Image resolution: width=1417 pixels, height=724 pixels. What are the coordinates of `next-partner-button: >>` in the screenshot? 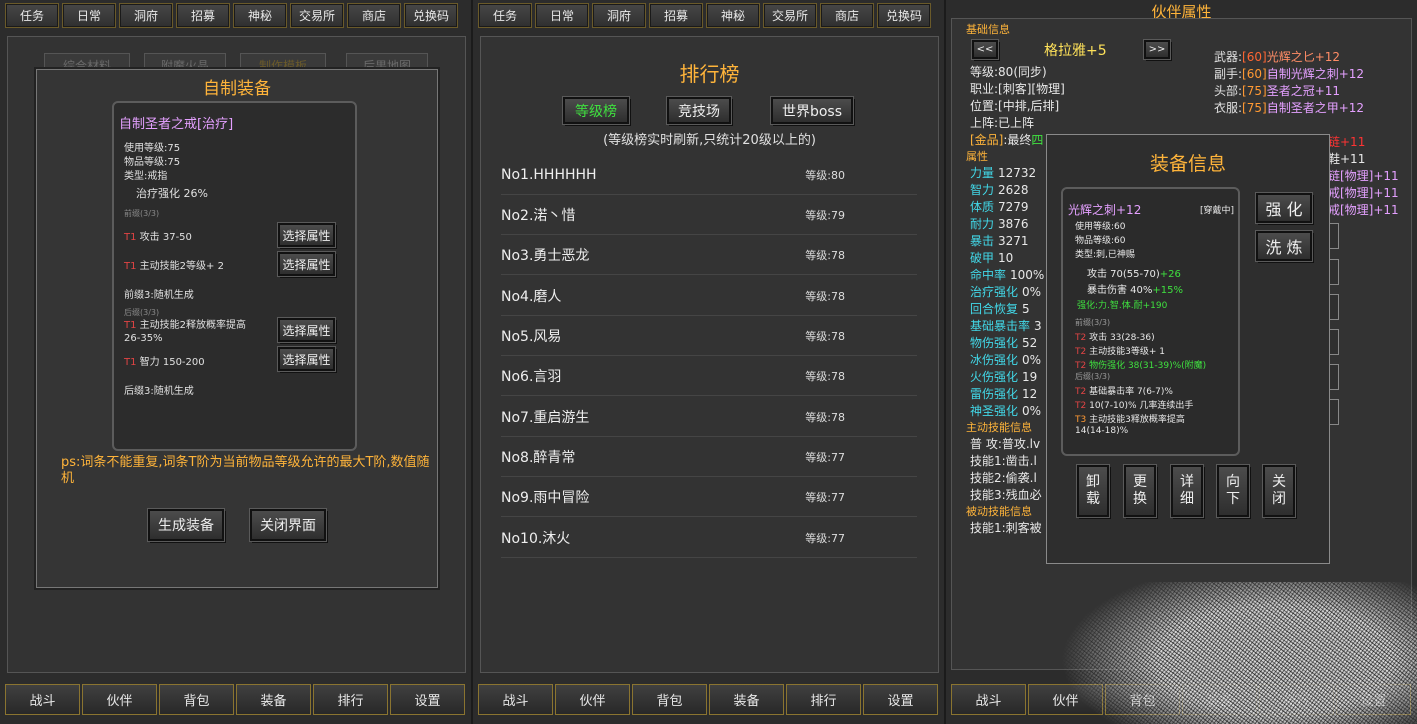 It's located at (1157, 49).